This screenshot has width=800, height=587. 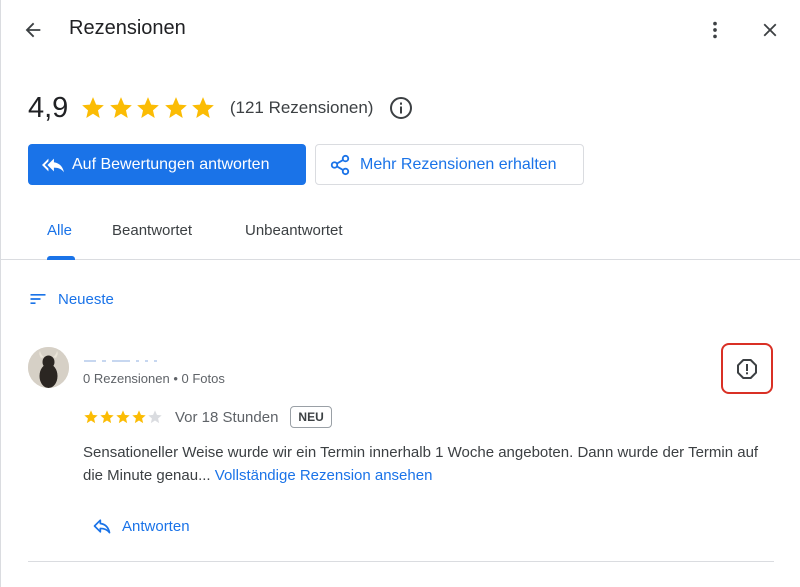 I want to click on full-review-link: Vollständige Rezension ansehen, so click(x=324, y=475).